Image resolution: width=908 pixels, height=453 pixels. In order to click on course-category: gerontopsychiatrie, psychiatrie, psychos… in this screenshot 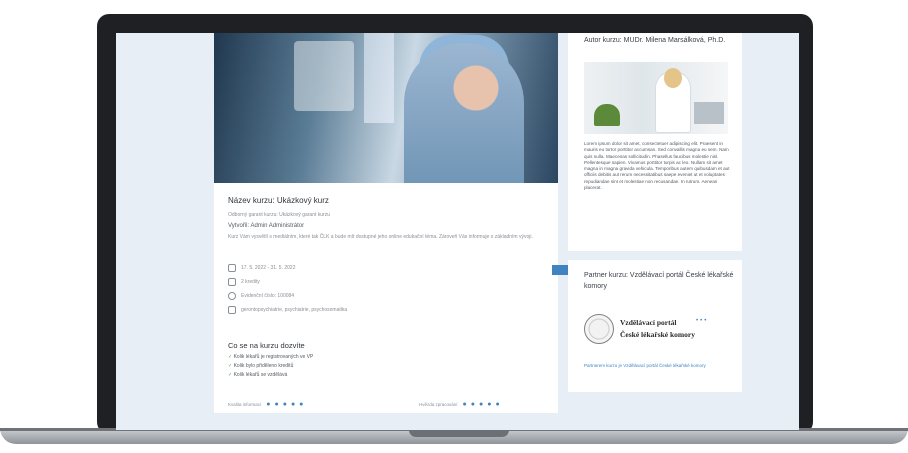, I will do `click(287, 310)`.